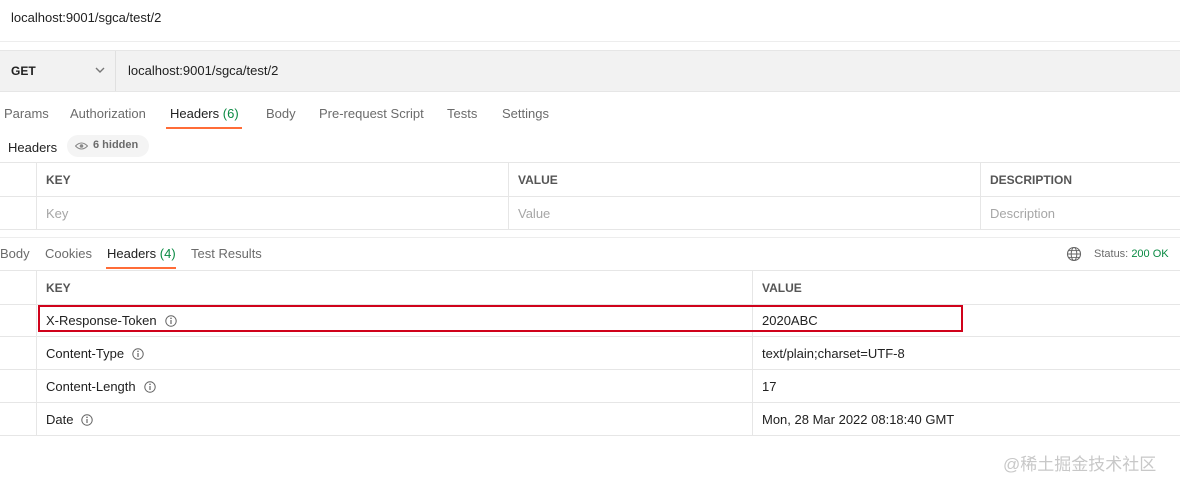  Describe the element at coordinates (58, 71) in the screenshot. I see `method-select: GET` at that location.